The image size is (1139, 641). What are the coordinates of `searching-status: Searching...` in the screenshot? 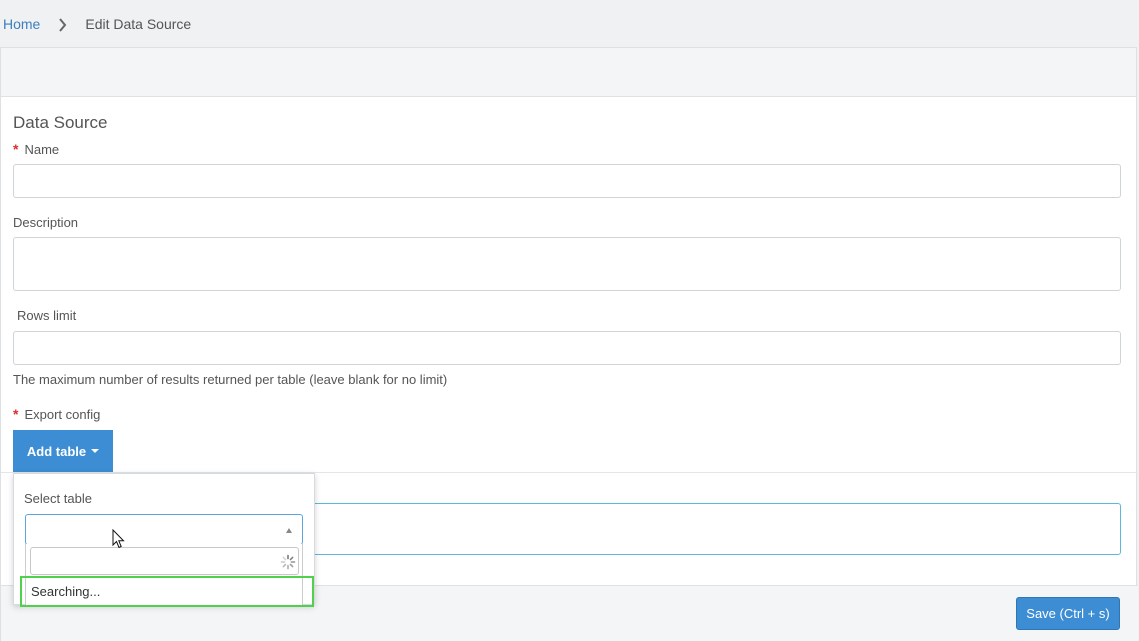 It's located at (167, 591).